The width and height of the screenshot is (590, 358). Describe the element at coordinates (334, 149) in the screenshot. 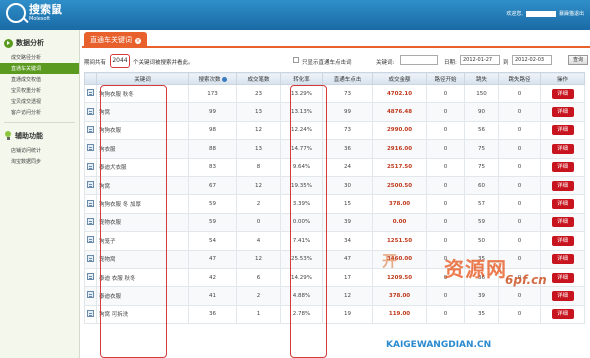

I see `table-row: 狗衣服 88 13 14.77% 36 2916.00 0 75 0 详细` at that location.